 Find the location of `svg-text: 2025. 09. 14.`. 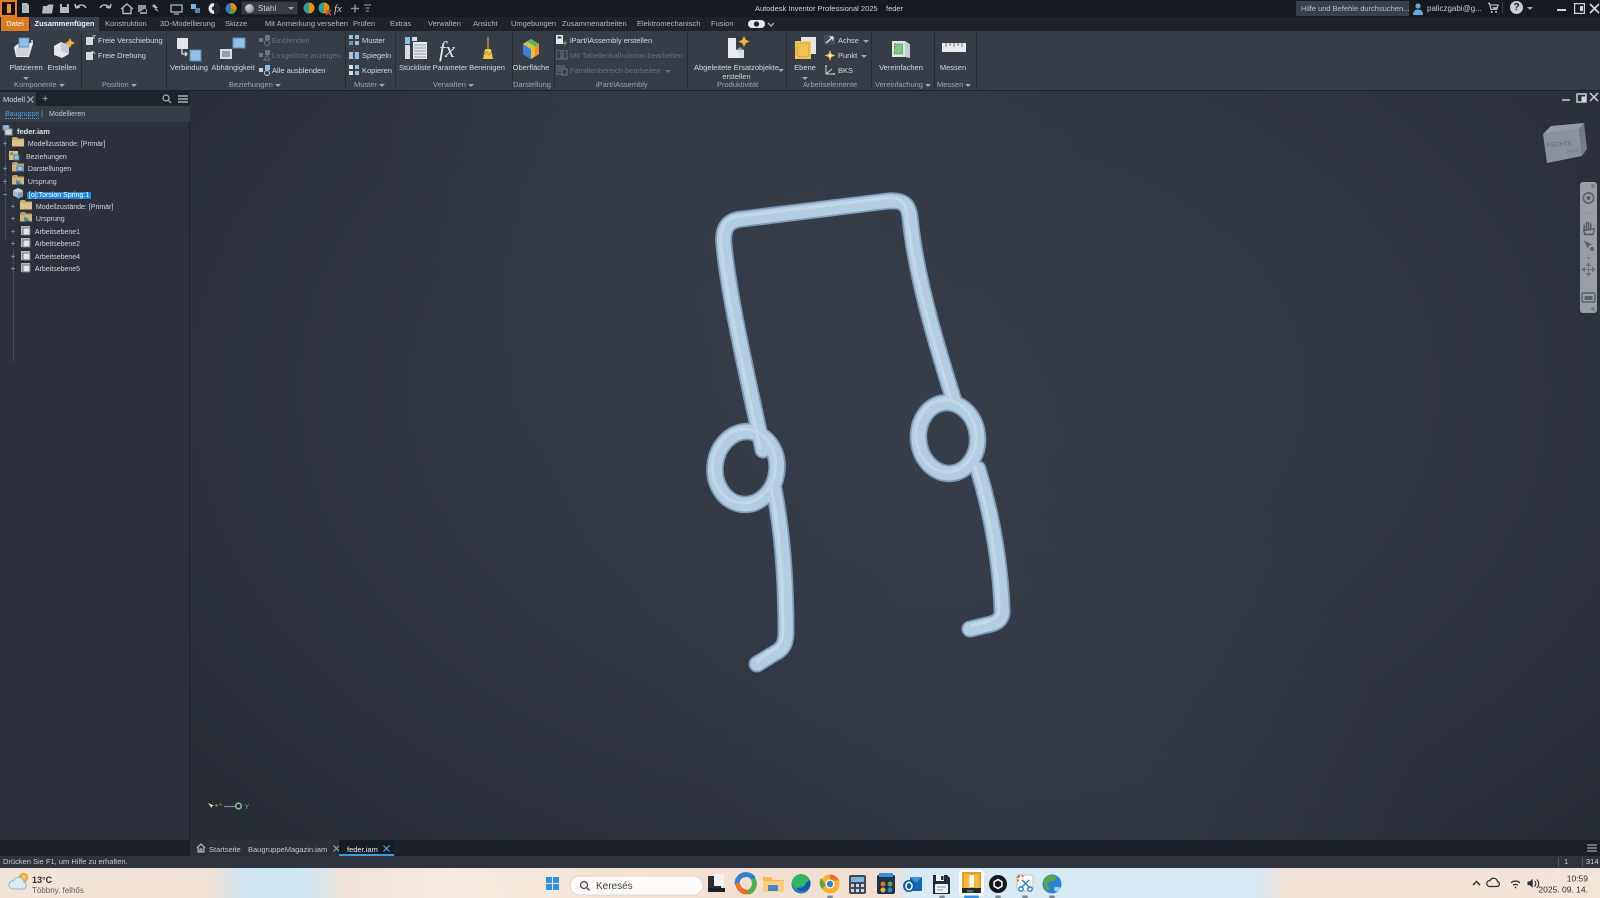

svg-text: 2025. 09. 14. is located at coordinates (1563, 890).